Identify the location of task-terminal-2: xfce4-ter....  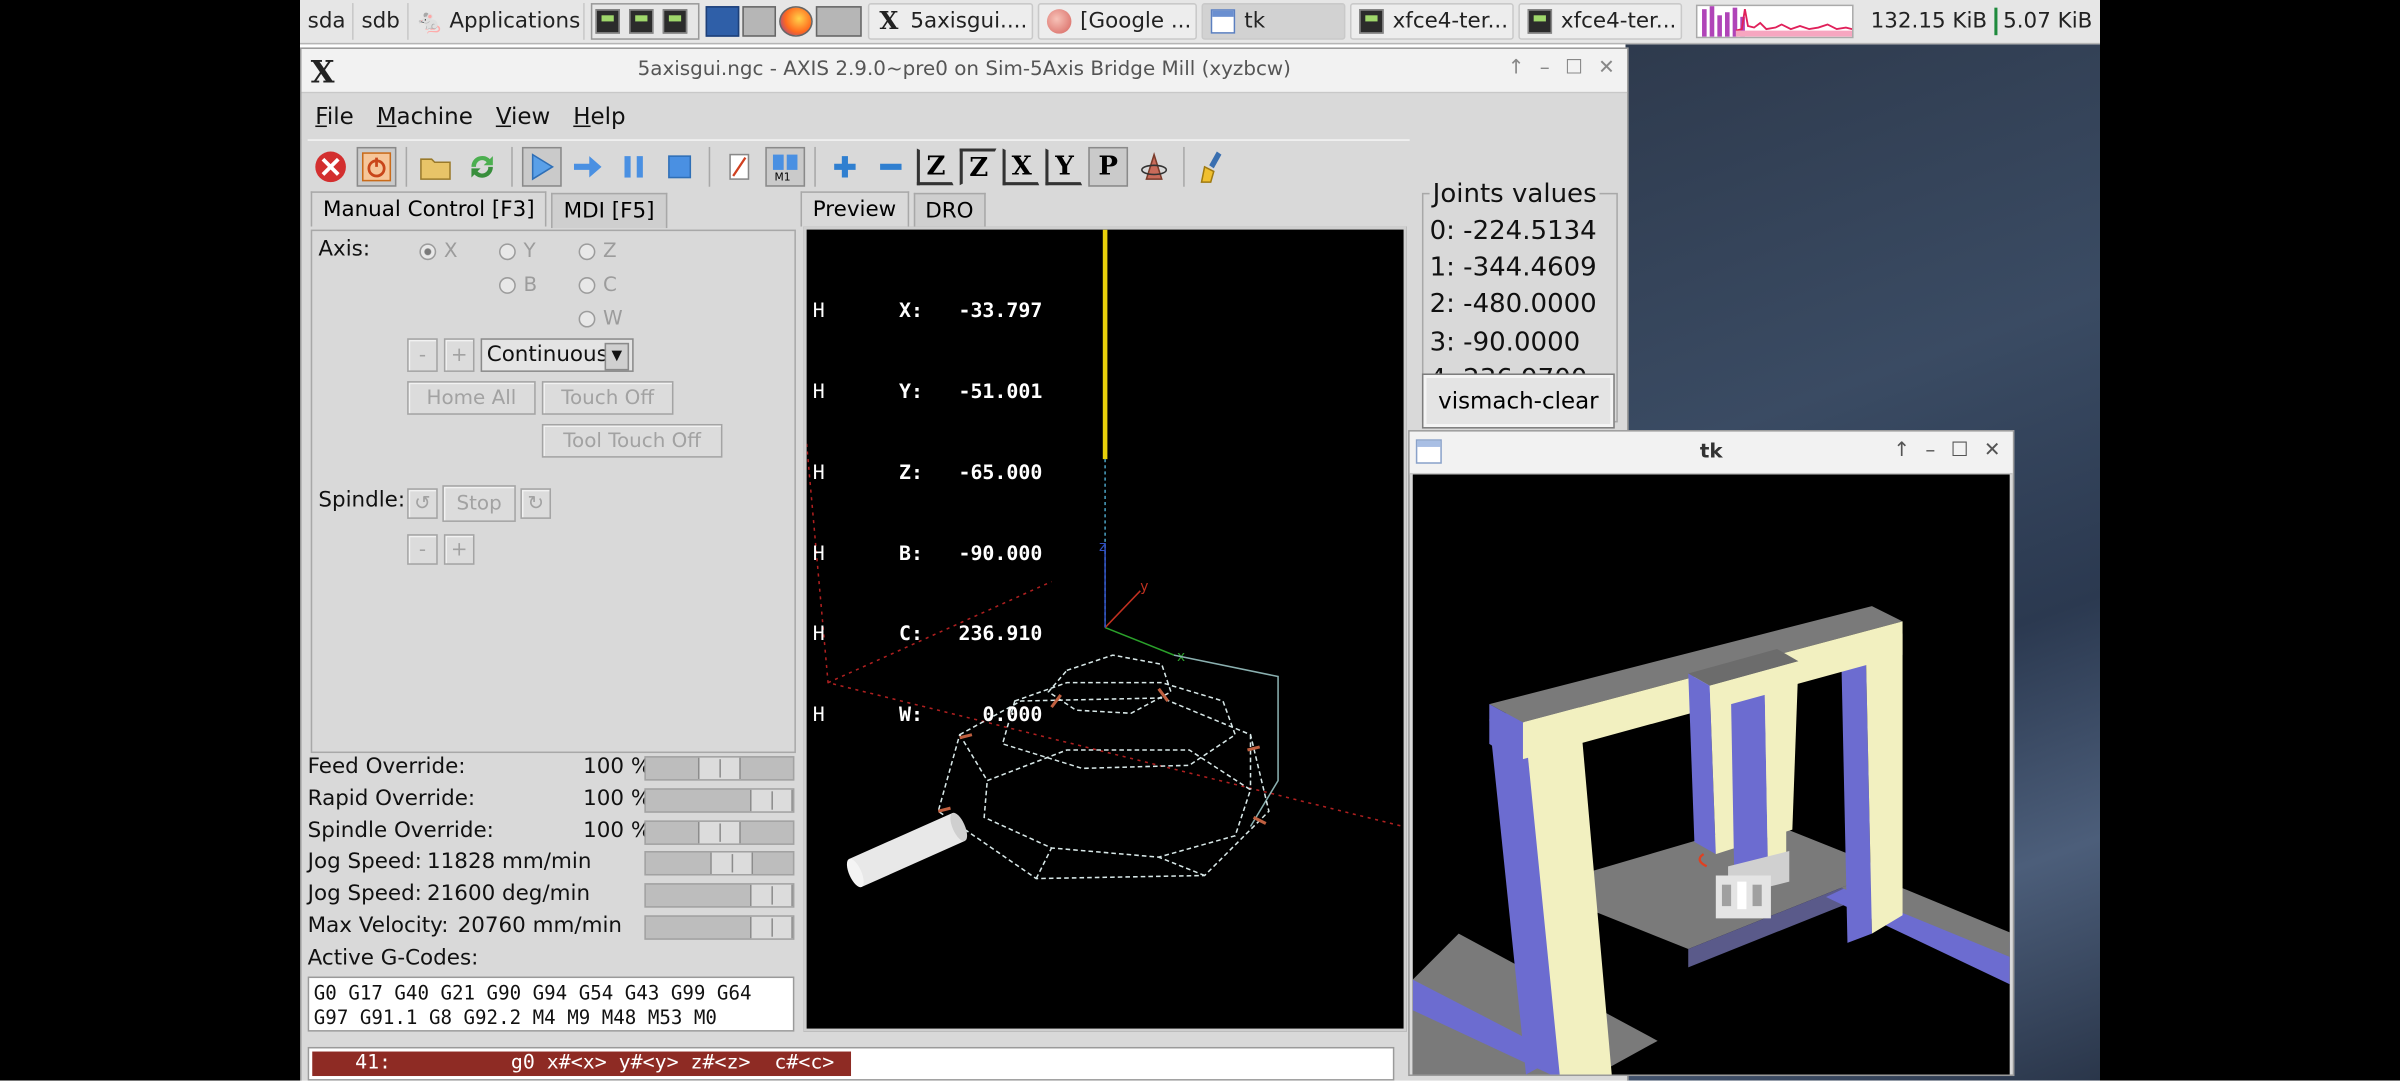
(1600, 21).